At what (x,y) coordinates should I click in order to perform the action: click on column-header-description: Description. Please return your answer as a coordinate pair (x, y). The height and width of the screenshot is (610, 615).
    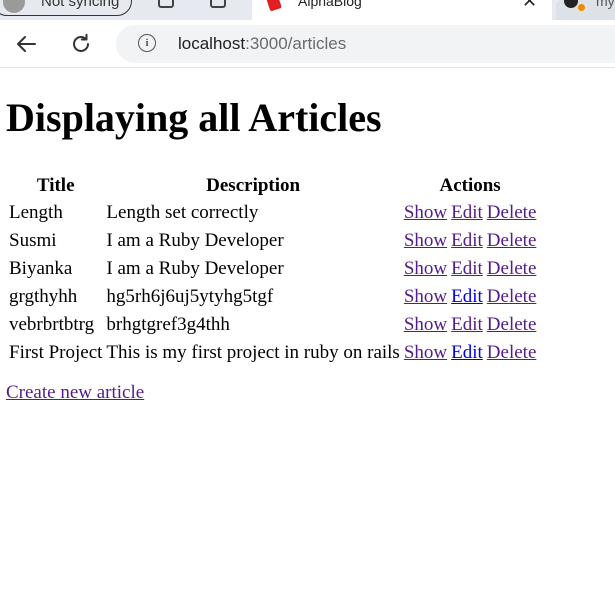
    Looking at the image, I should click on (253, 185).